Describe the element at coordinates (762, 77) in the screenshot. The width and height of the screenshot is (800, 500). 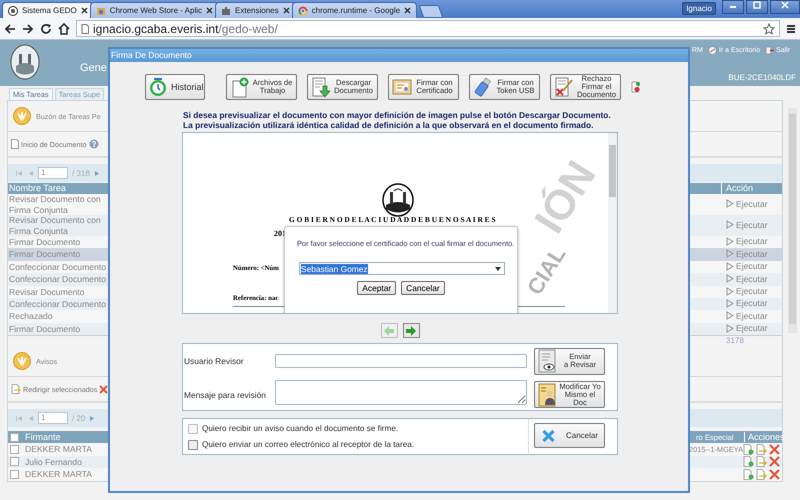
I see `user-code: BUE-2CE1040LDF` at that location.